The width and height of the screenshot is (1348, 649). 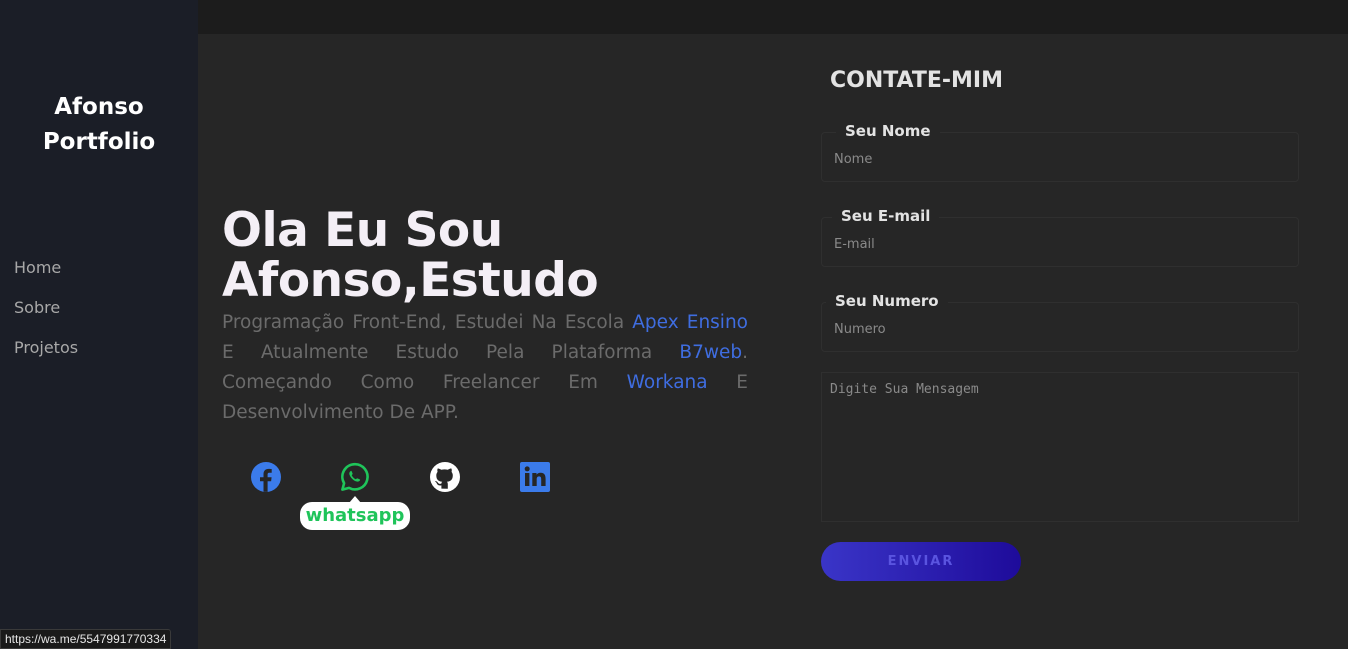 I want to click on hero-title: Ola Eu Sou Afonso,Estudo, so click(x=492, y=256).